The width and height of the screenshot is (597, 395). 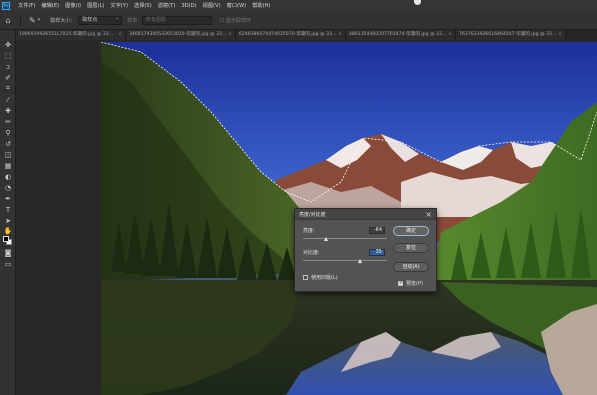 I want to click on dialog-titlebar: 亮度/对比度 ×, so click(x=365, y=214).